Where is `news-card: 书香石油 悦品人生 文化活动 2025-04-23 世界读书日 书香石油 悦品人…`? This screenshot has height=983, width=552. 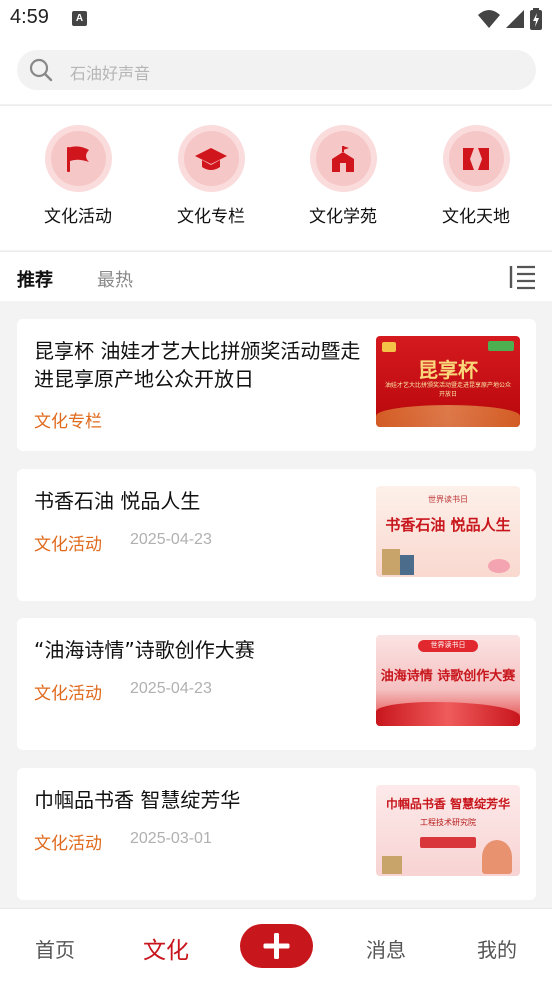 news-card: 书香石油 悦品人生 文化活动 2025-04-23 世界读书日 书香石油 悦品人… is located at coordinates (276, 535).